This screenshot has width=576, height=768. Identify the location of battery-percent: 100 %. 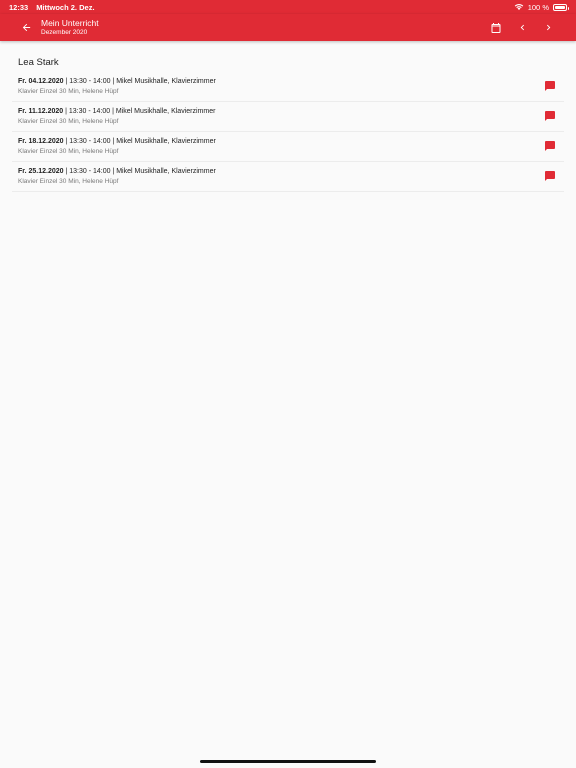
(538, 7).